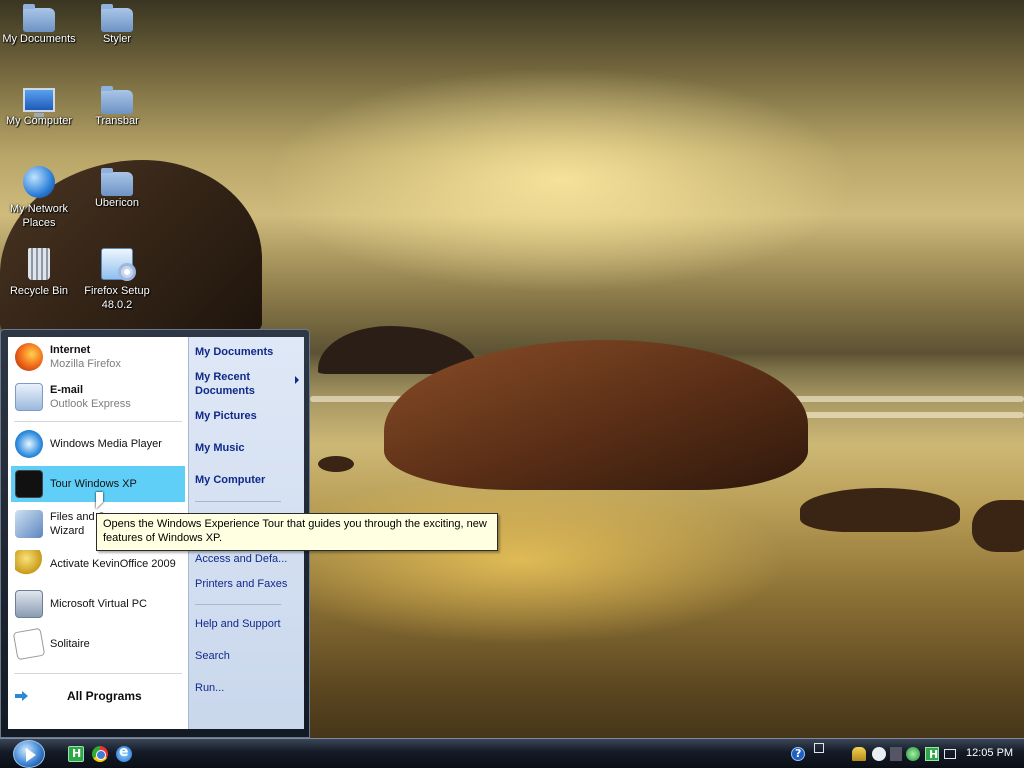 This screenshot has height=768, width=1024. I want to click on program-microsoft-virtual-pc: Microsoft Virtual PC, so click(98, 604).